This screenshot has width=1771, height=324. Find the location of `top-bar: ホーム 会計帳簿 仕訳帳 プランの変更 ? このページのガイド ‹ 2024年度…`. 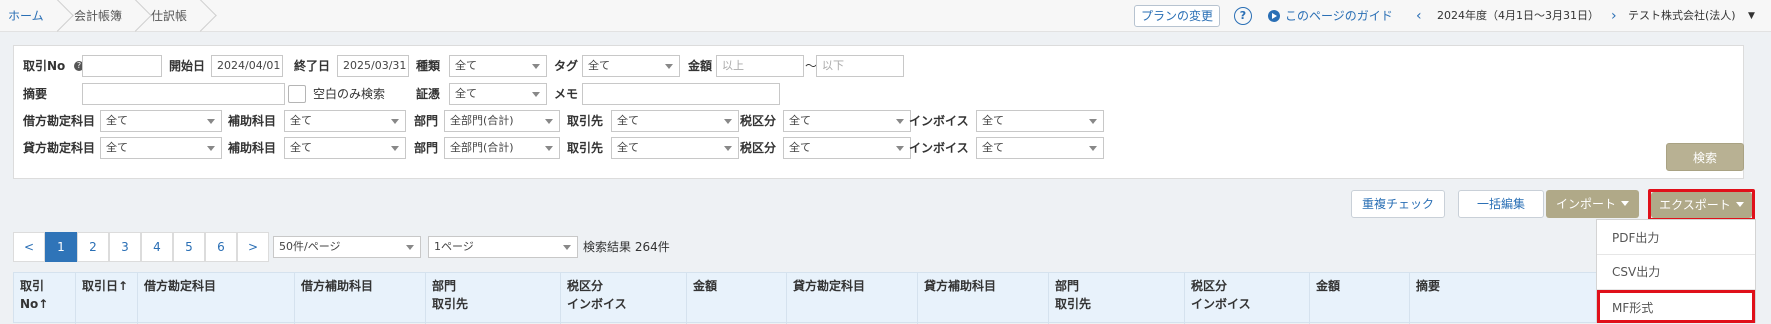

top-bar: ホーム 会計帳簿 仕訳帳 プランの変更 ? このページのガイド ‹ 2024年度… is located at coordinates (885, 16).